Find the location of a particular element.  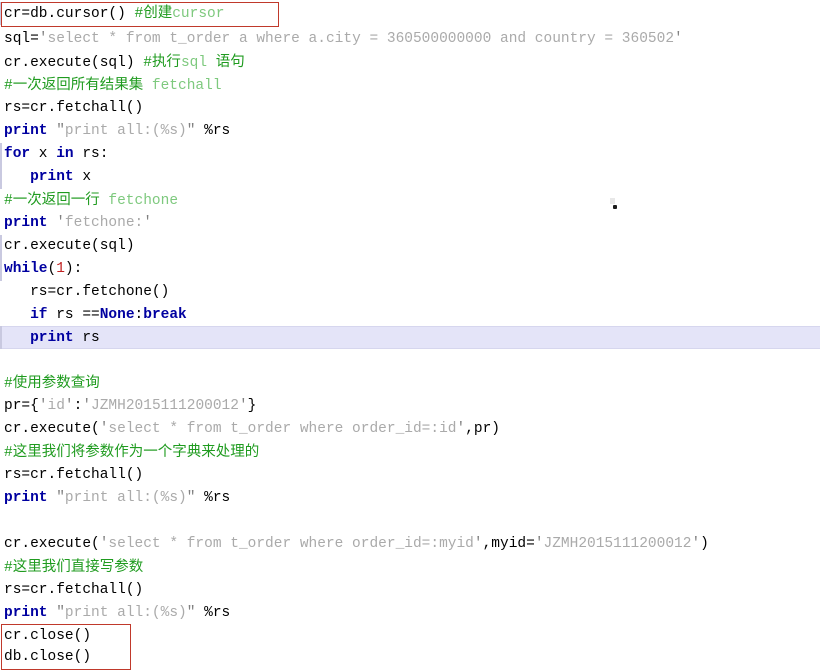

code-token: sql= is located at coordinates (21, 39).